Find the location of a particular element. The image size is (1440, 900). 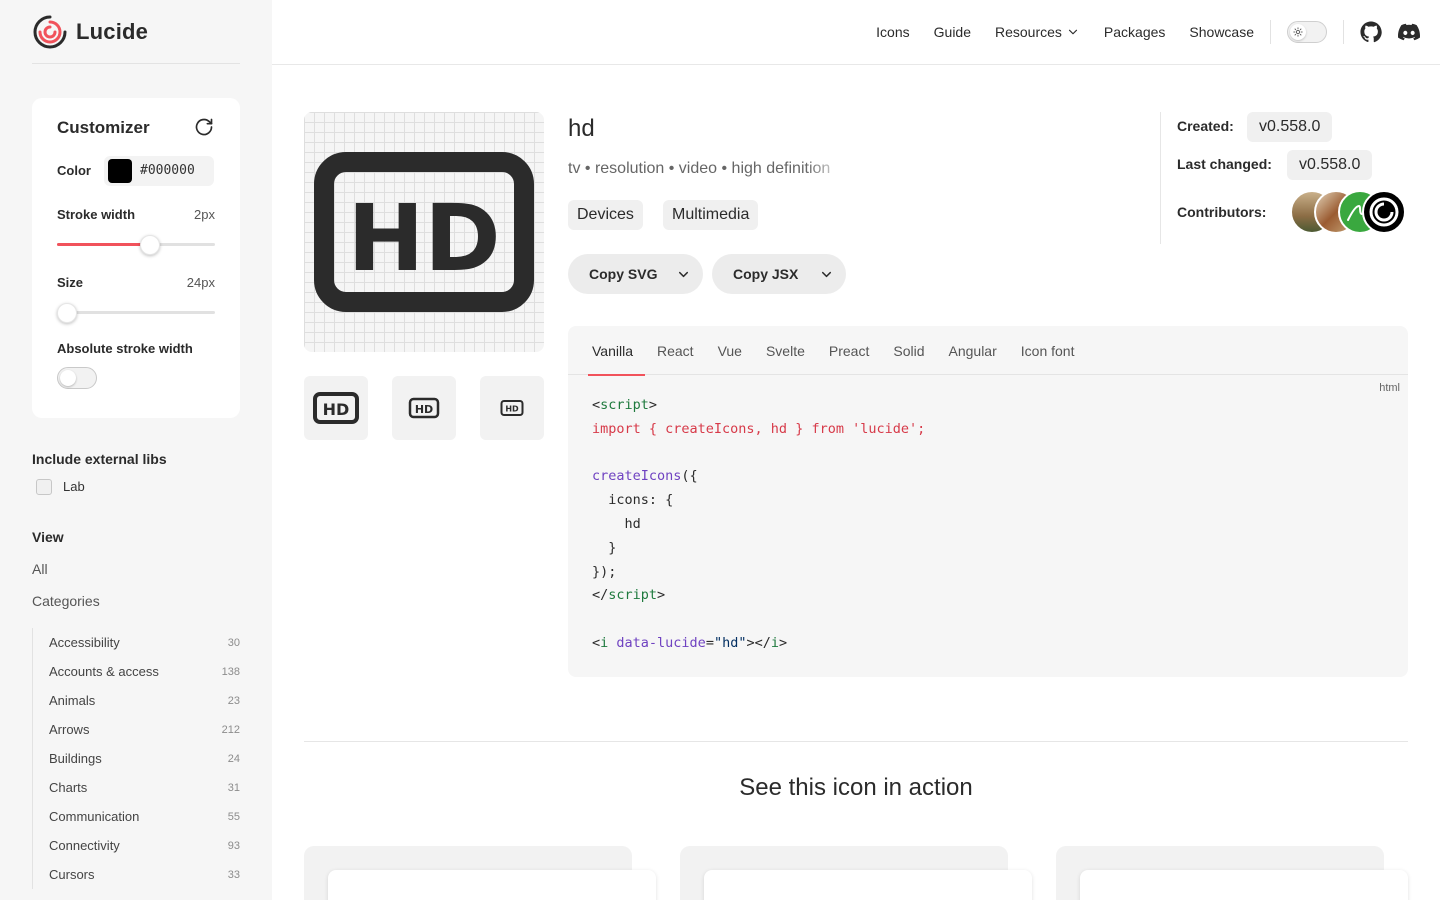

category-badge-multimedia: Multimedia is located at coordinates (711, 215).